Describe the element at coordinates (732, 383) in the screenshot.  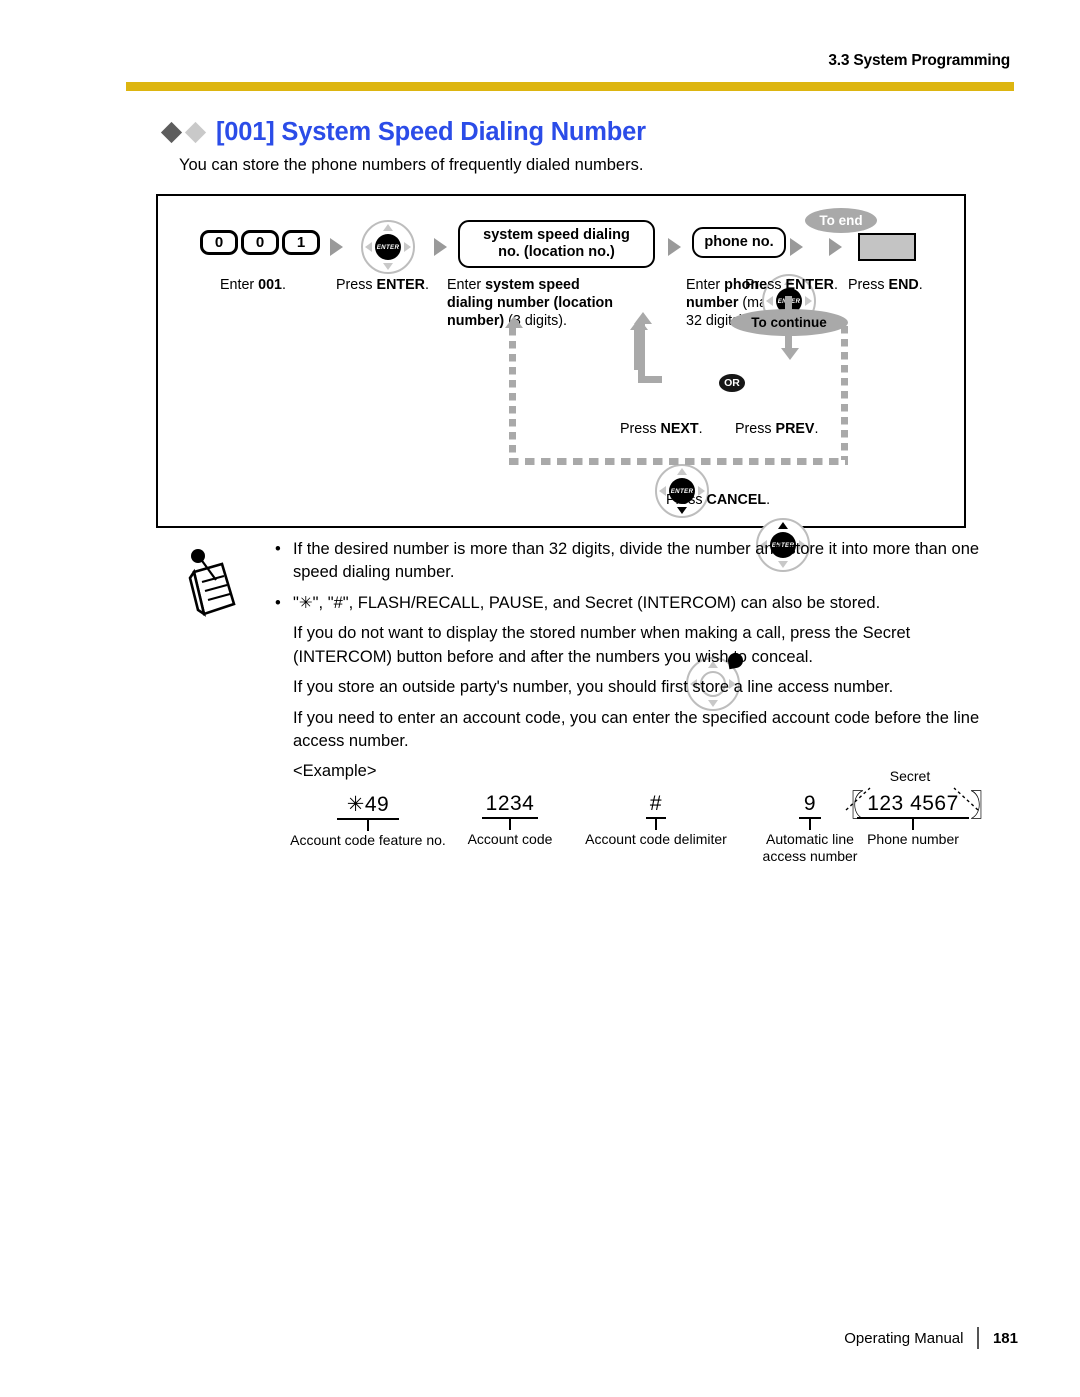
I see `or-chip-label: OR` at that location.